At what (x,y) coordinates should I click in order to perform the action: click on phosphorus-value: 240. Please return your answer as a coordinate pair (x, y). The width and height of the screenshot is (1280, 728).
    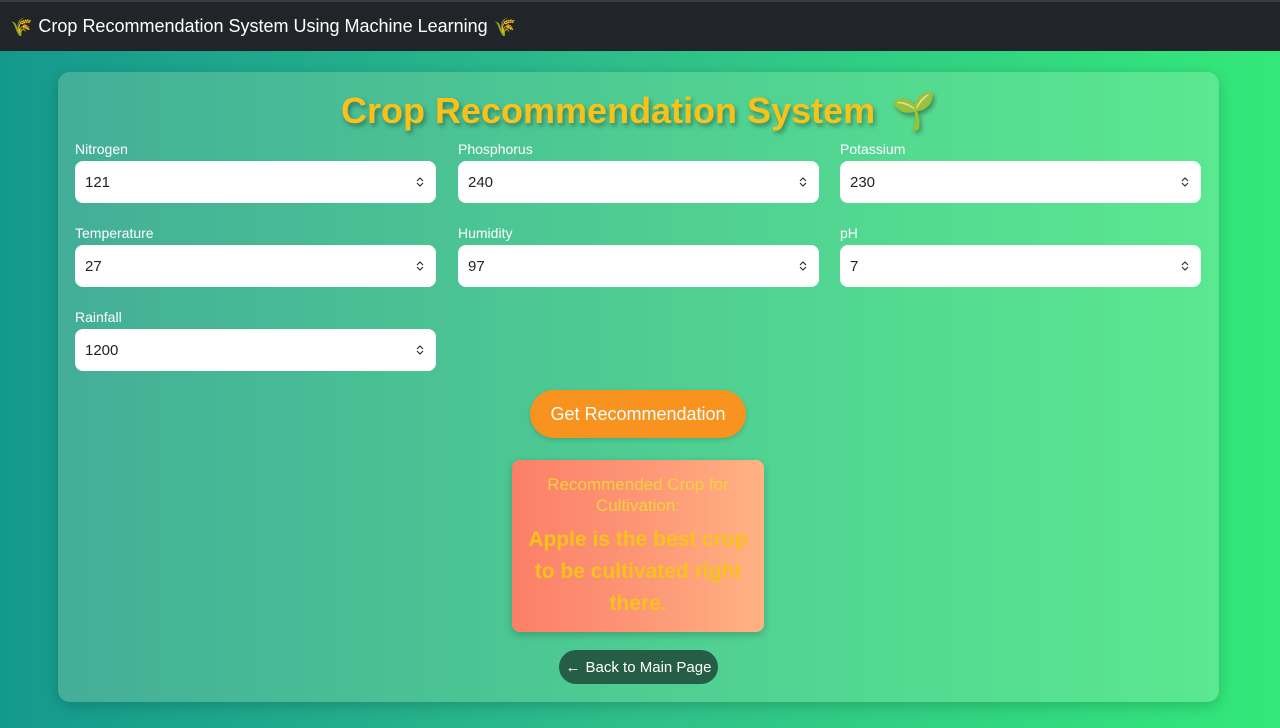
    Looking at the image, I should click on (481, 182).